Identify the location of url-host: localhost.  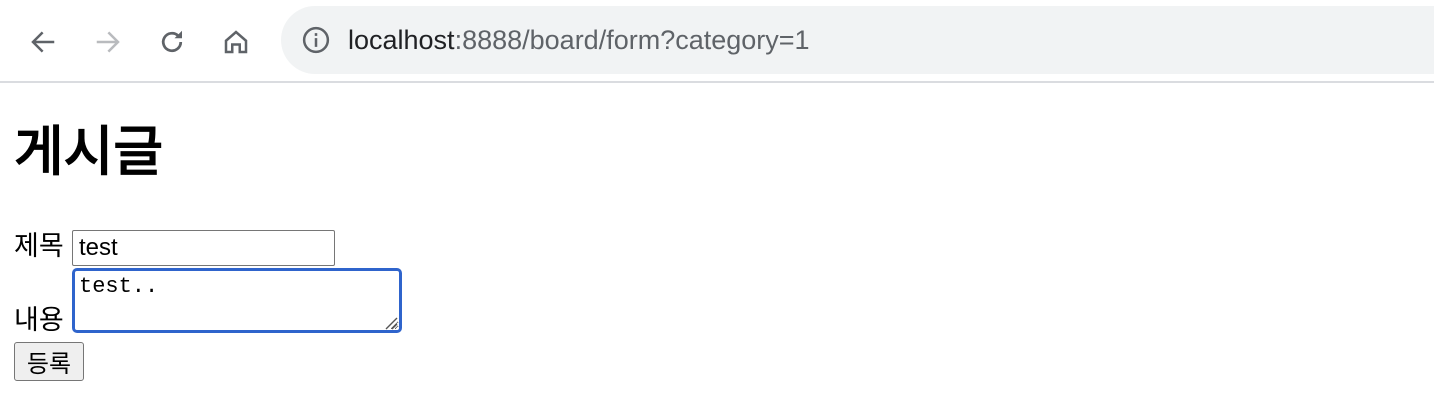
(401, 40).